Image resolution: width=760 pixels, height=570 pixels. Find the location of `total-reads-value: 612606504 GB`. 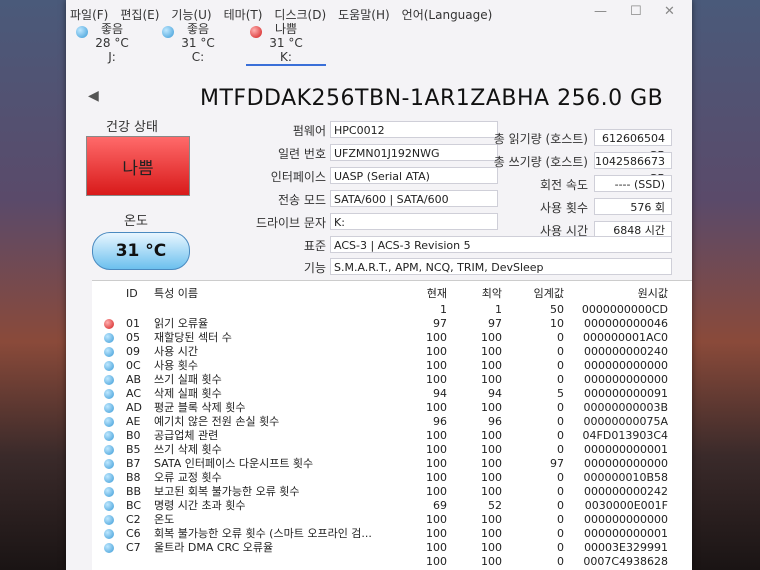

total-reads-value: 612606504 GB is located at coordinates (633, 145).